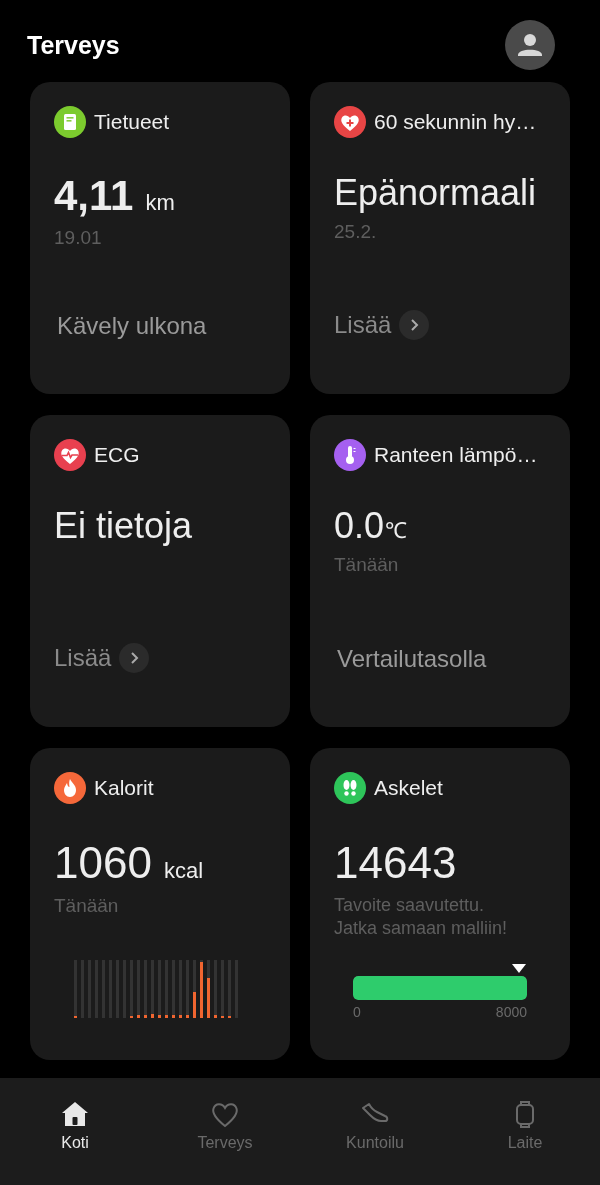  Describe the element at coordinates (356, 232) in the screenshot. I see `card-subtitle: 25.2.` at that location.